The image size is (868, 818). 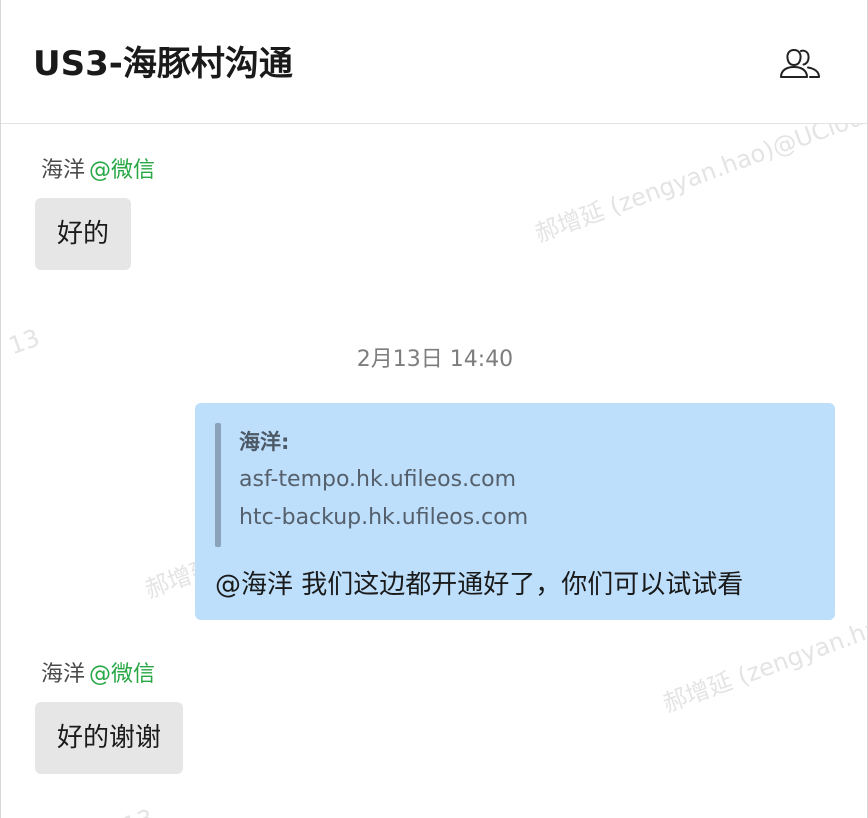 What do you see at coordinates (384, 517) in the screenshot?
I see `quote-line: htc-backup.hk.ufileos.com` at bounding box center [384, 517].